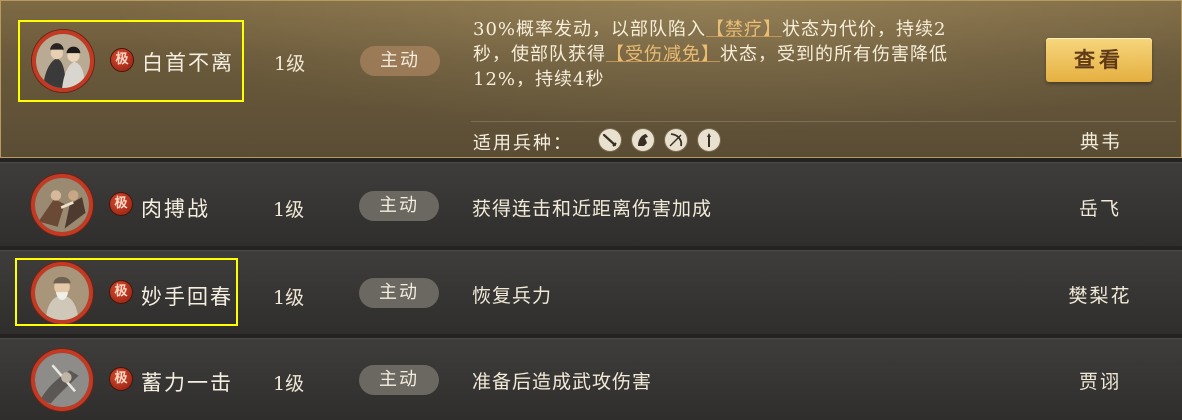 The height and width of the screenshot is (420, 1182). Describe the element at coordinates (63, 61) in the screenshot. I see `skill-portrait-couple` at that location.